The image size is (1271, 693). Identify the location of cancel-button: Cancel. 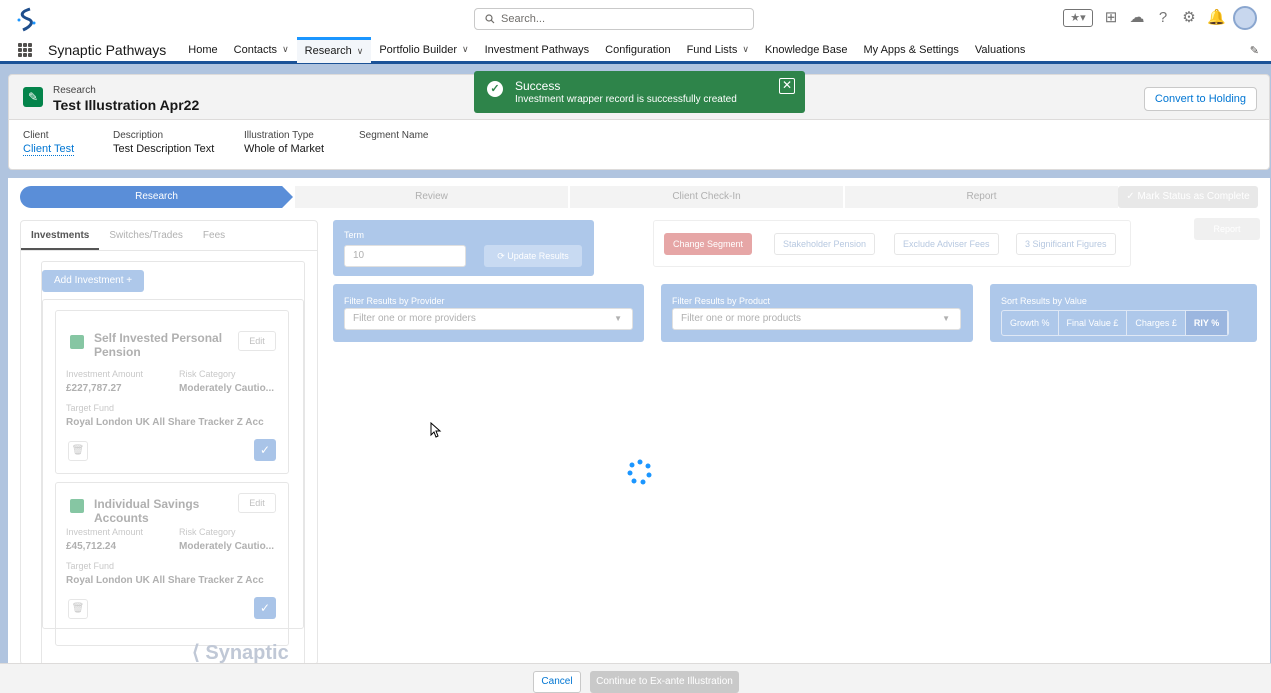
(557, 682).